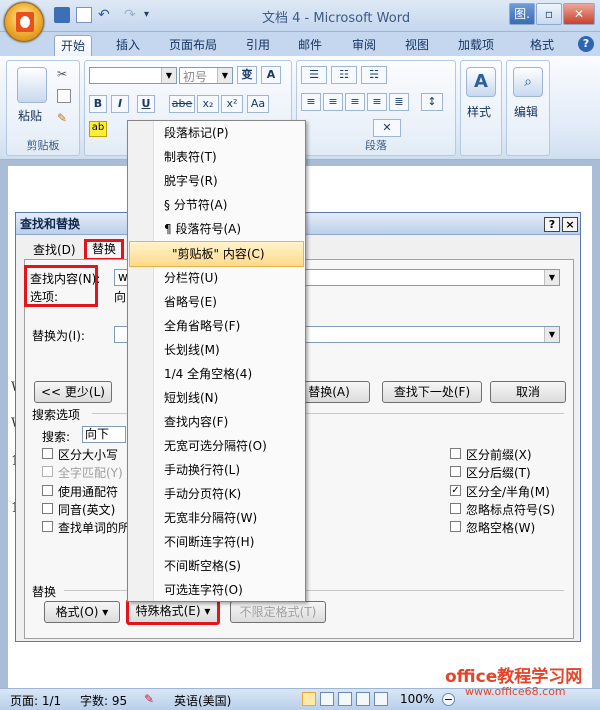  I want to click on paste-label: 粘贴, so click(30, 115).